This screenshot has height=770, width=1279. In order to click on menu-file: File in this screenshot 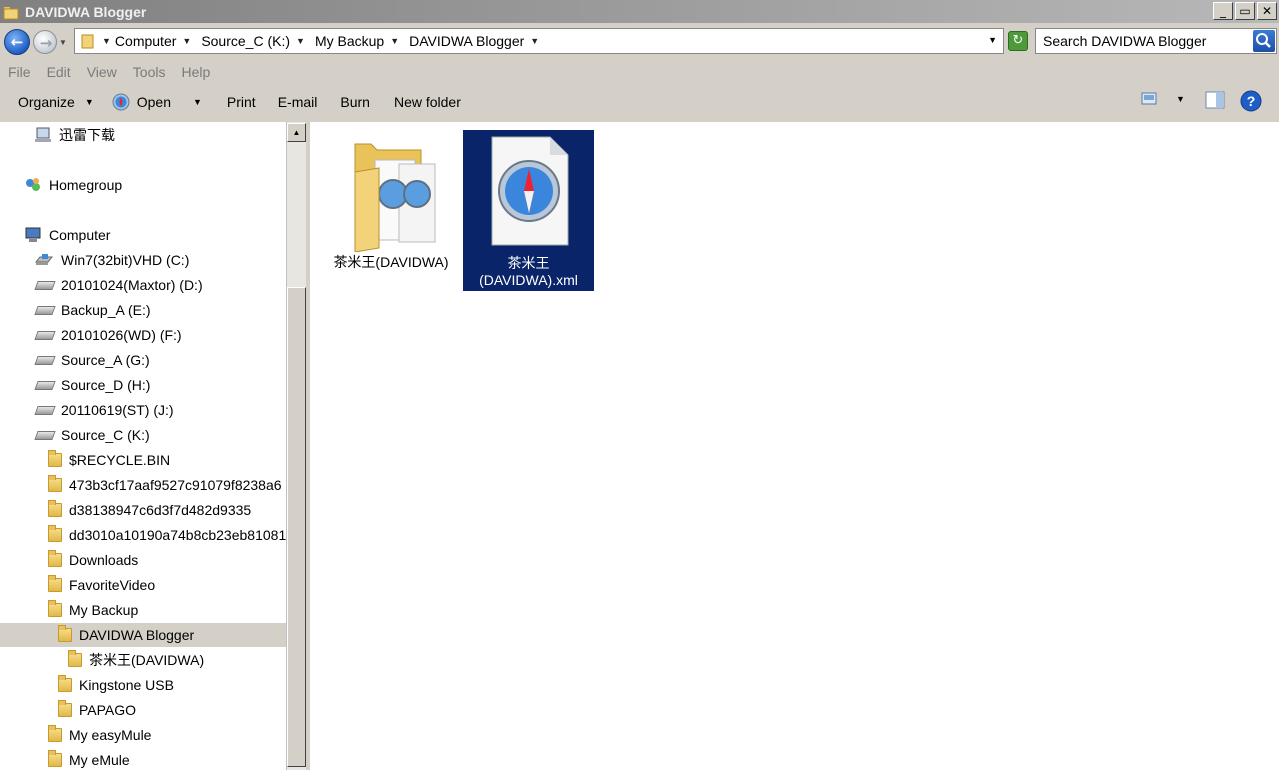, I will do `click(19, 72)`.